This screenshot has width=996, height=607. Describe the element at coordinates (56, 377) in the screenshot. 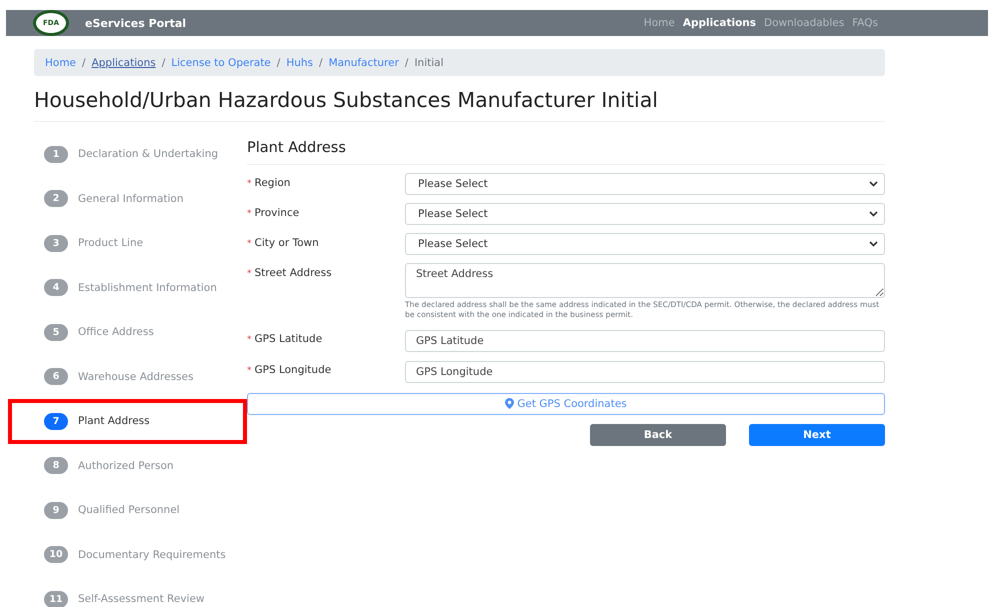

I see `step-number: 6` at that location.